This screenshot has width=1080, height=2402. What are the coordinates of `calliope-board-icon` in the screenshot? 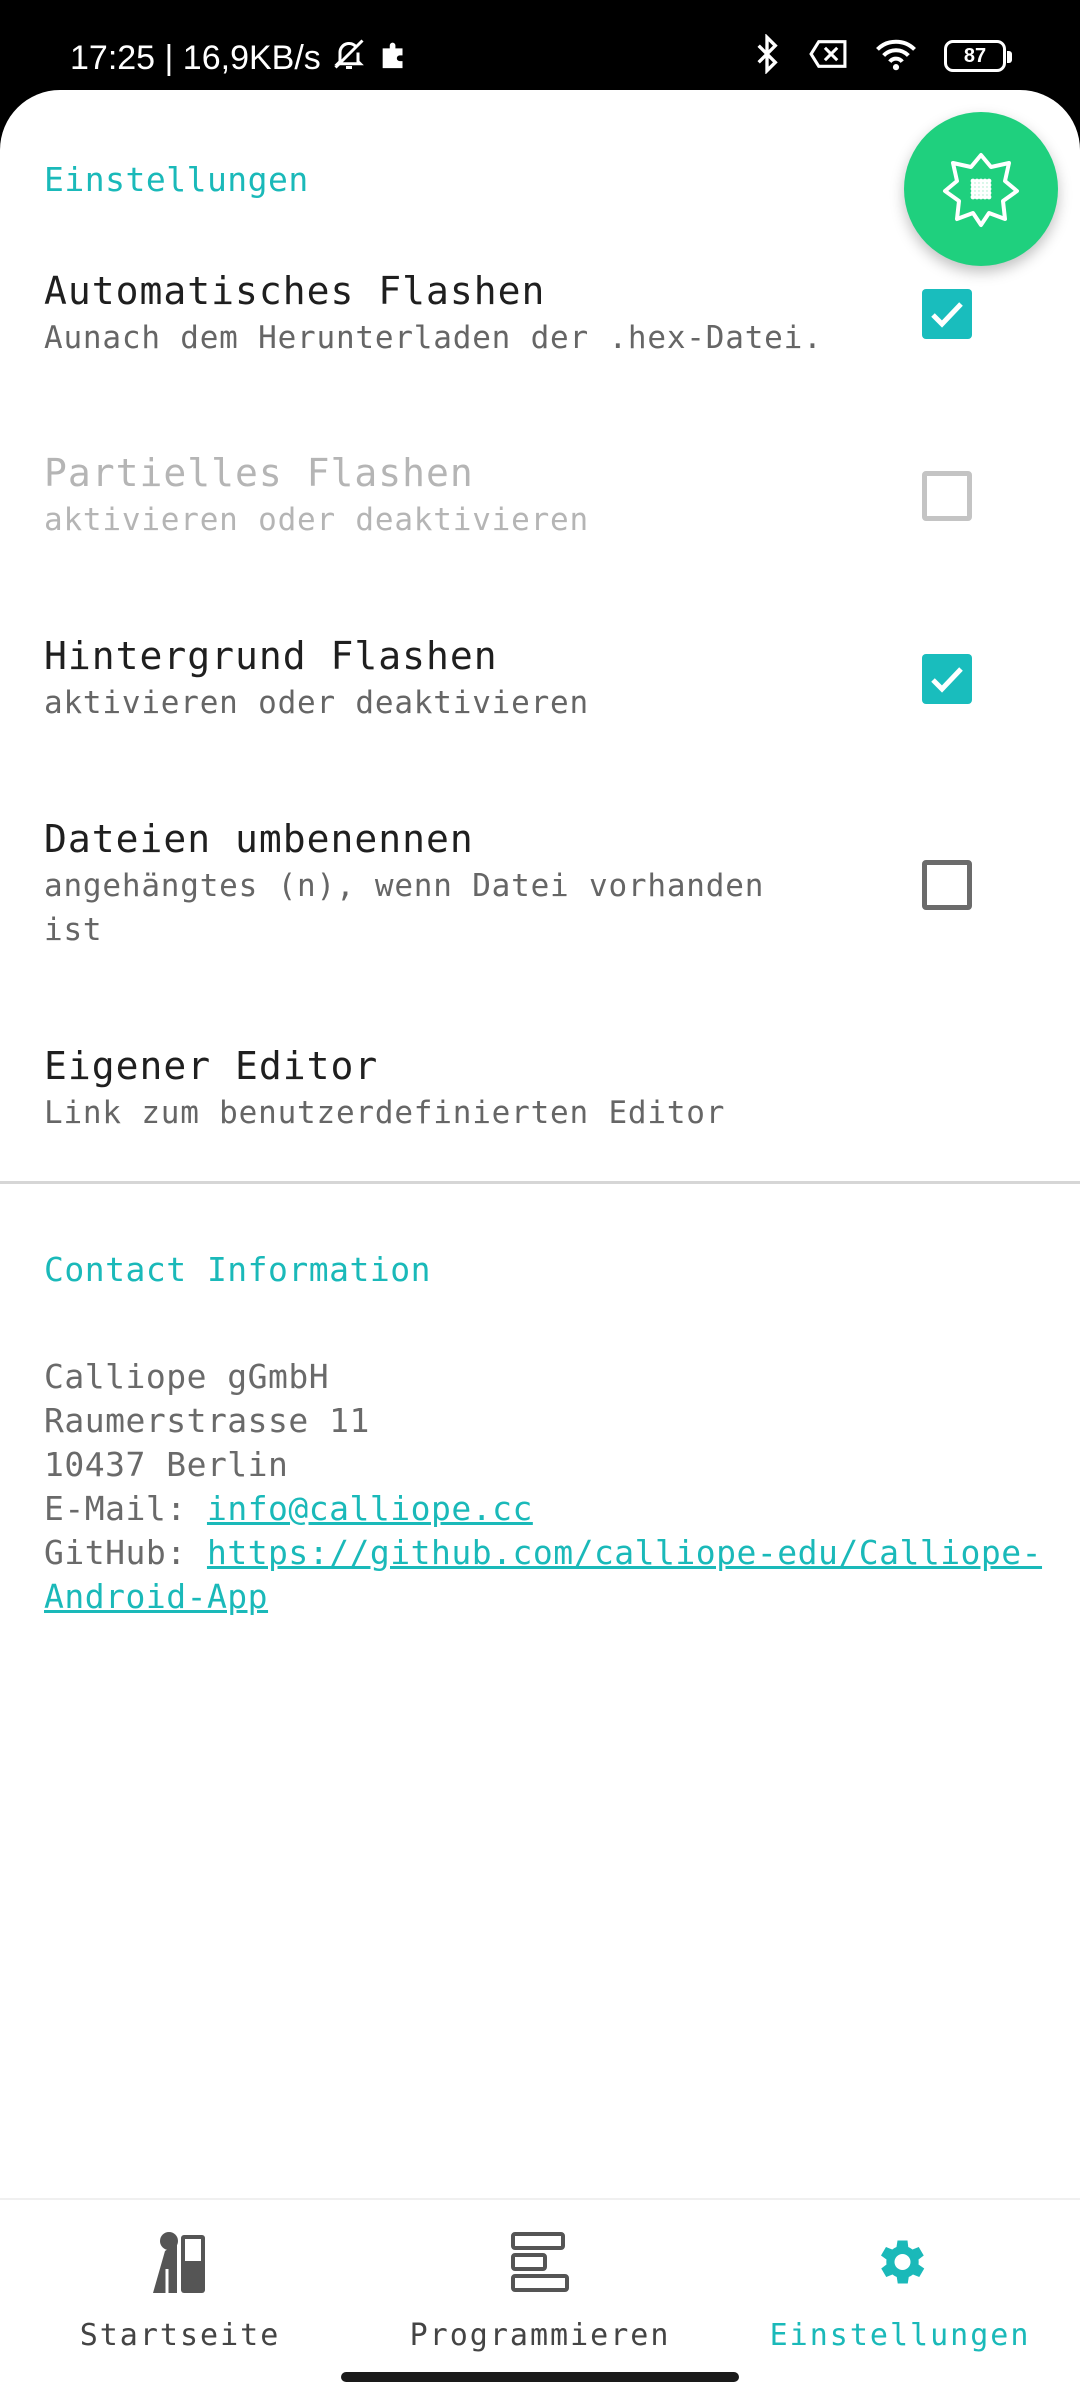 It's located at (981, 190).